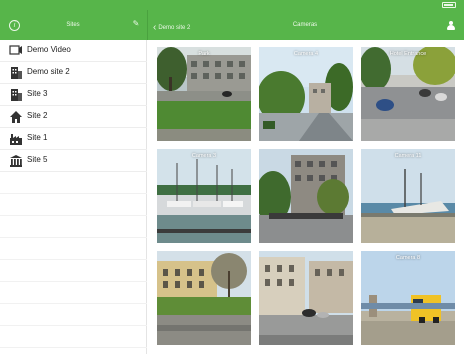 The width and height of the screenshot is (464, 354). I want to click on site-item-demo-video: Demo Video, so click(73, 51).